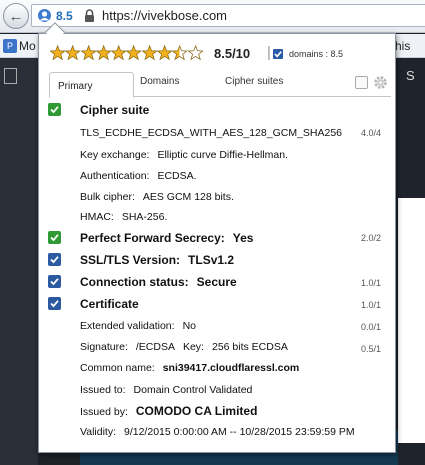 Image resolution: width=425 pixels, height=465 pixels. I want to click on extended-validation-row: Extended validation: No, so click(138, 326).